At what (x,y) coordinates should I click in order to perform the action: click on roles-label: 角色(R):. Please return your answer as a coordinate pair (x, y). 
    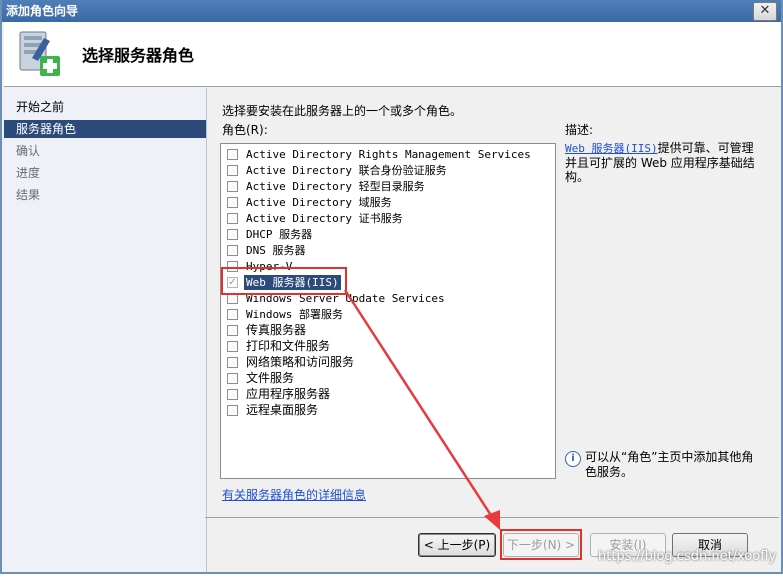
    Looking at the image, I should click on (245, 130).